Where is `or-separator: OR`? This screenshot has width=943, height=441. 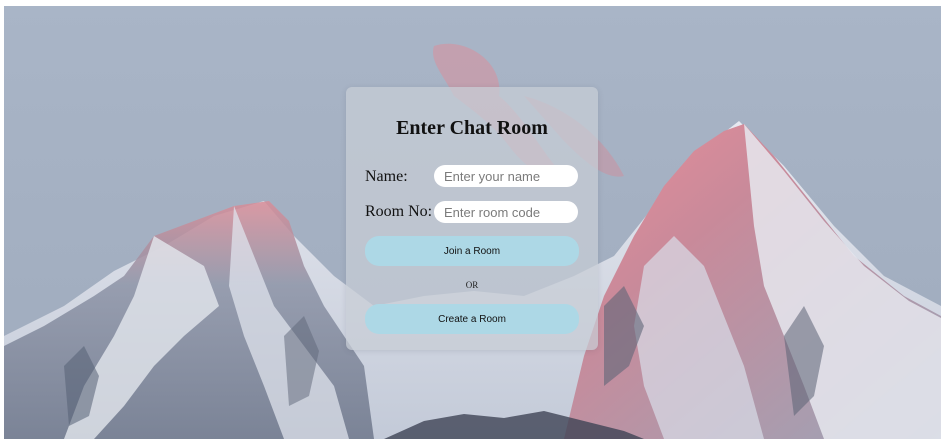 or-separator: OR is located at coordinates (472, 285).